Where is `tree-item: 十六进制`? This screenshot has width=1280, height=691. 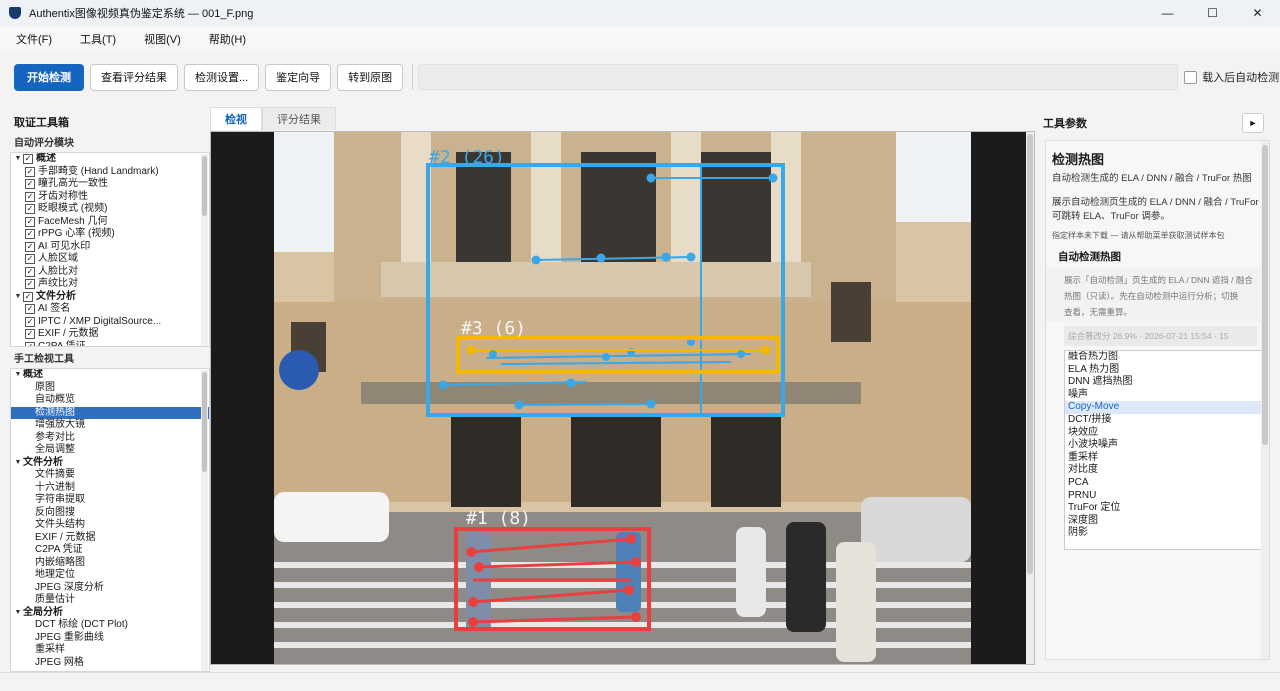 tree-item: 十六进制 is located at coordinates (110, 488).